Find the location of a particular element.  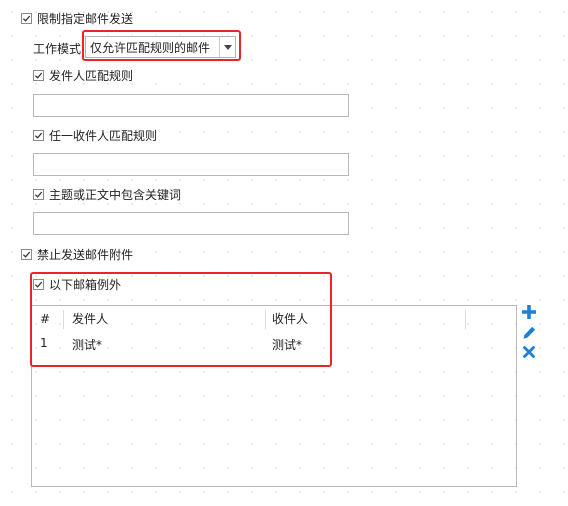

sender-rule-checkbox: 发件人匹配规则 is located at coordinates (83, 75).